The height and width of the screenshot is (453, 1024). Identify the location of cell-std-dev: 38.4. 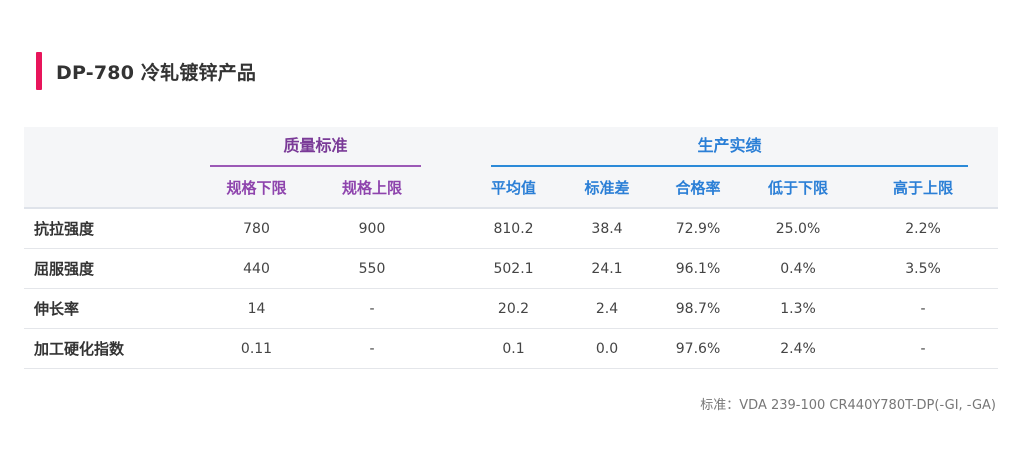
(607, 228).